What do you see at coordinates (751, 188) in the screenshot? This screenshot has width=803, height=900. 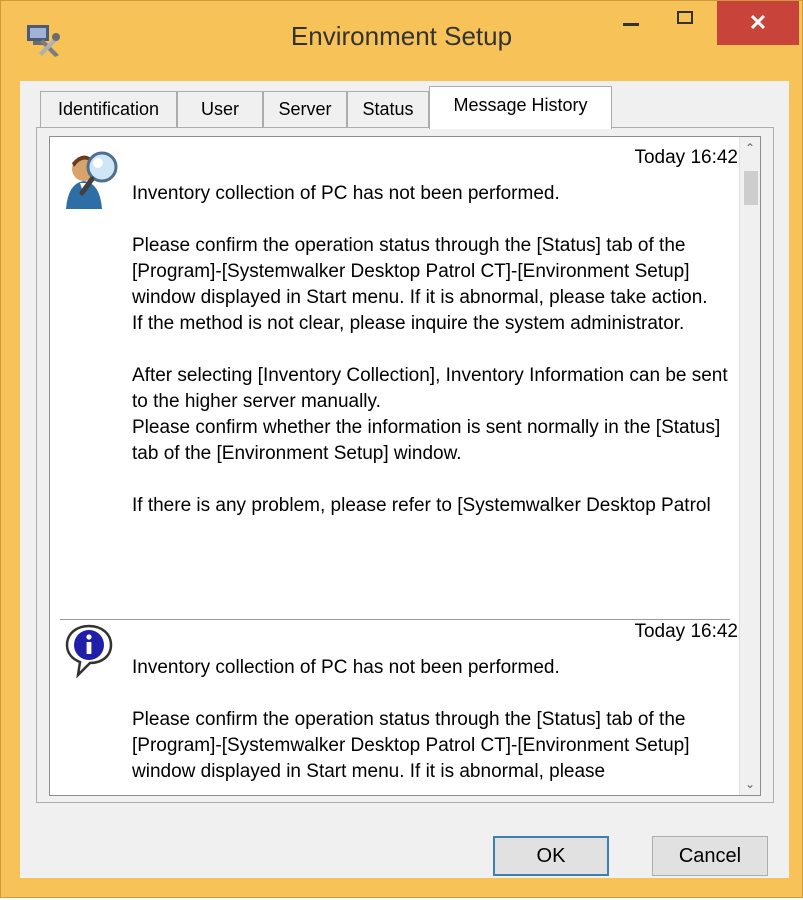 I see `scrollbar-thumb` at bounding box center [751, 188].